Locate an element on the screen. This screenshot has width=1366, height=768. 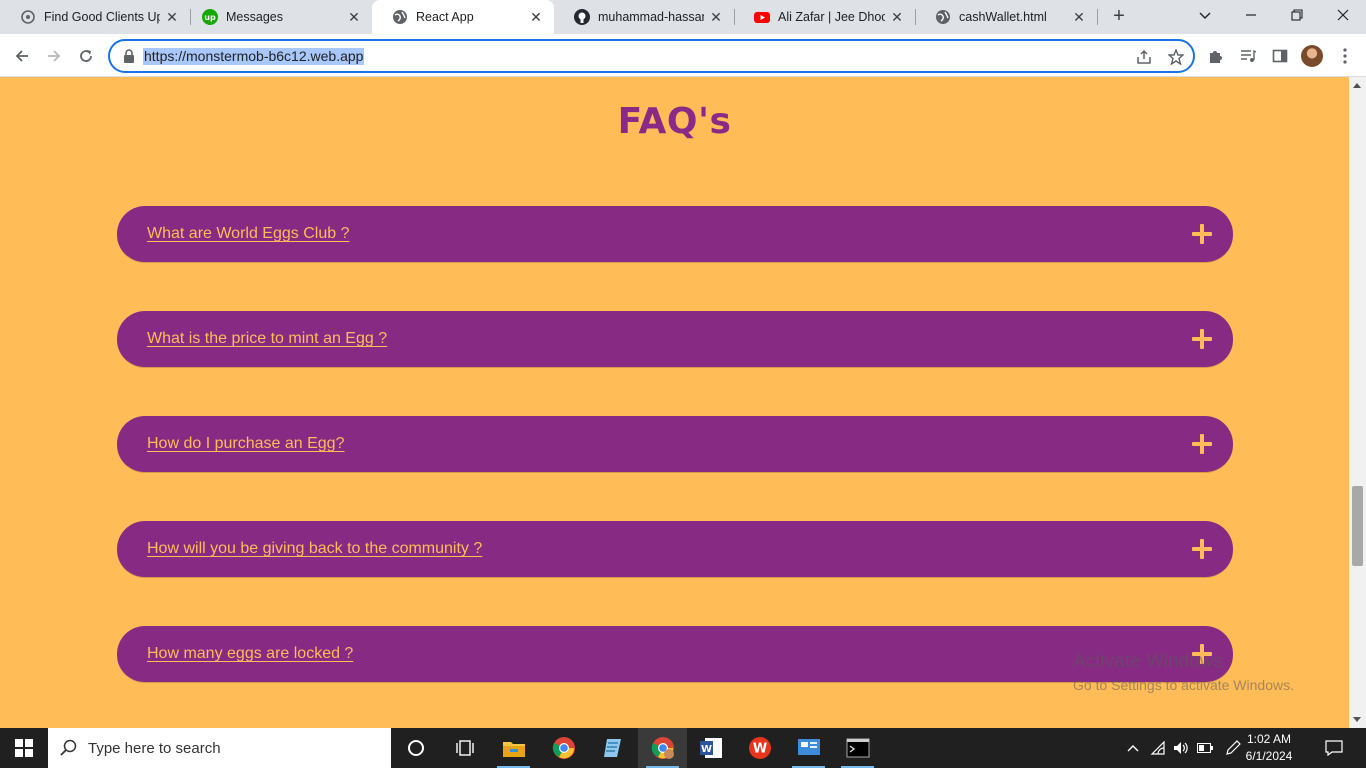
task-view-icon is located at coordinates (464, 748).